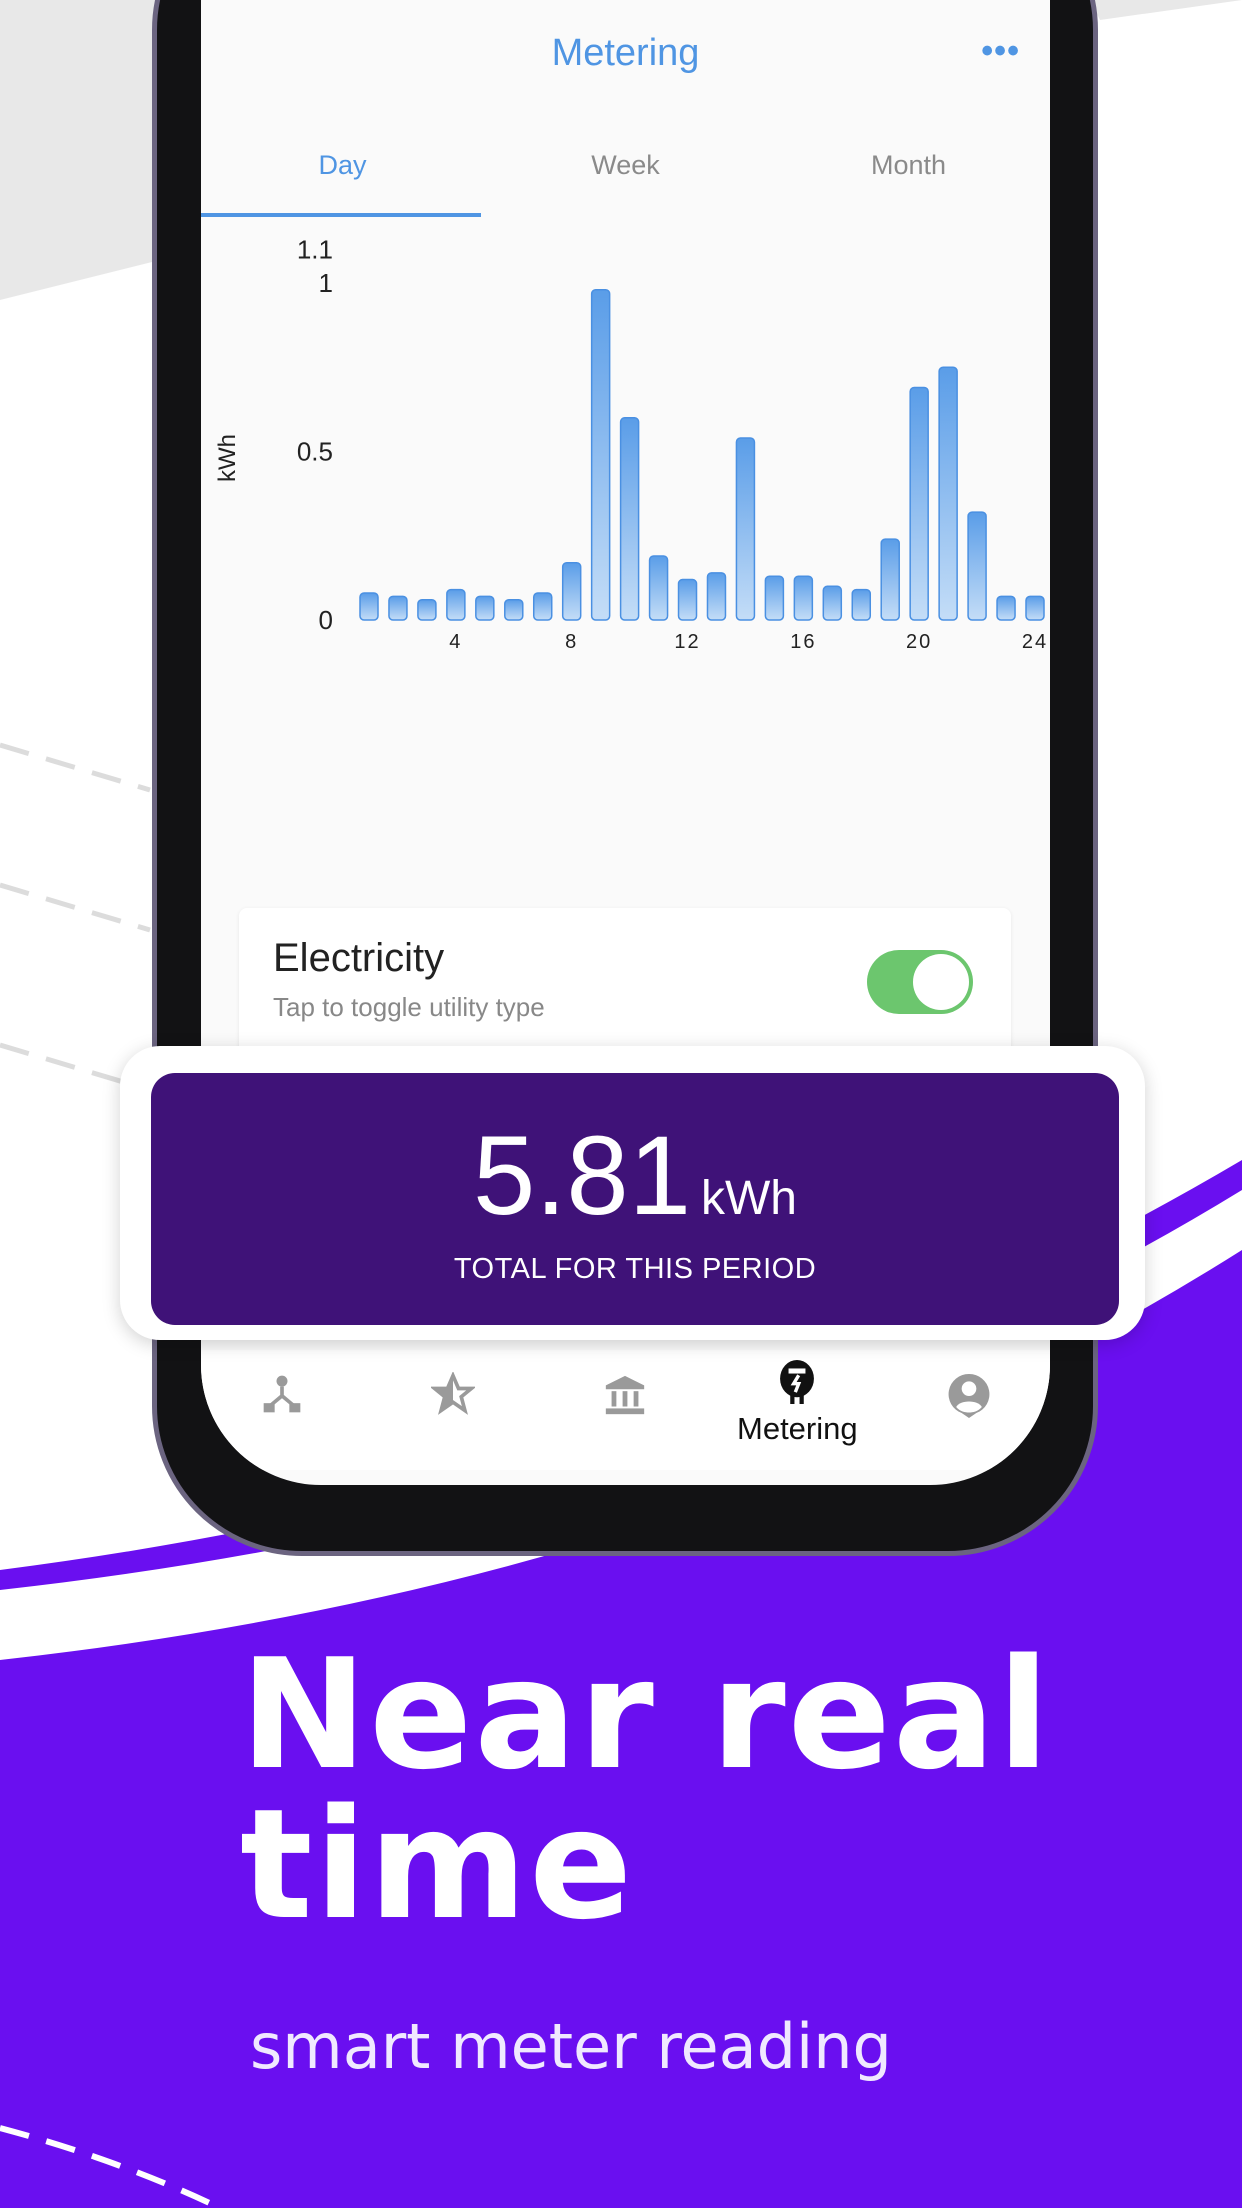 The width and height of the screenshot is (1242, 2208). What do you see at coordinates (646, 1714) in the screenshot?
I see `headline-line-1: Near real` at bounding box center [646, 1714].